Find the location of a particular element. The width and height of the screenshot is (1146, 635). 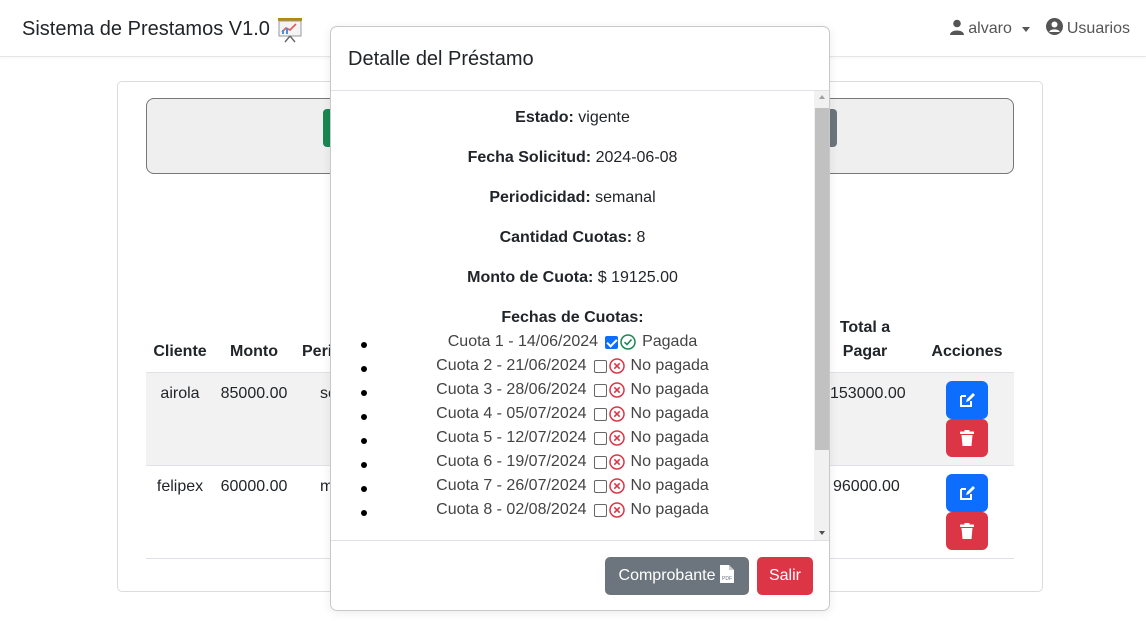

brand: Sistema de Prestamos V1.0 is located at coordinates (163, 29).